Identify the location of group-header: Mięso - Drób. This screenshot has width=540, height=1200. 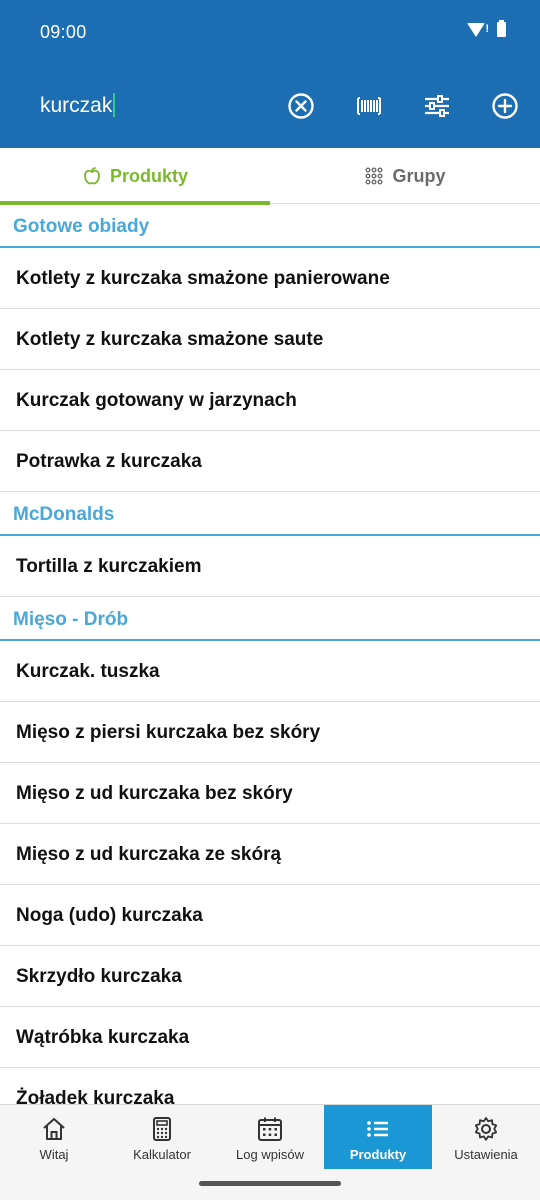
(270, 619).